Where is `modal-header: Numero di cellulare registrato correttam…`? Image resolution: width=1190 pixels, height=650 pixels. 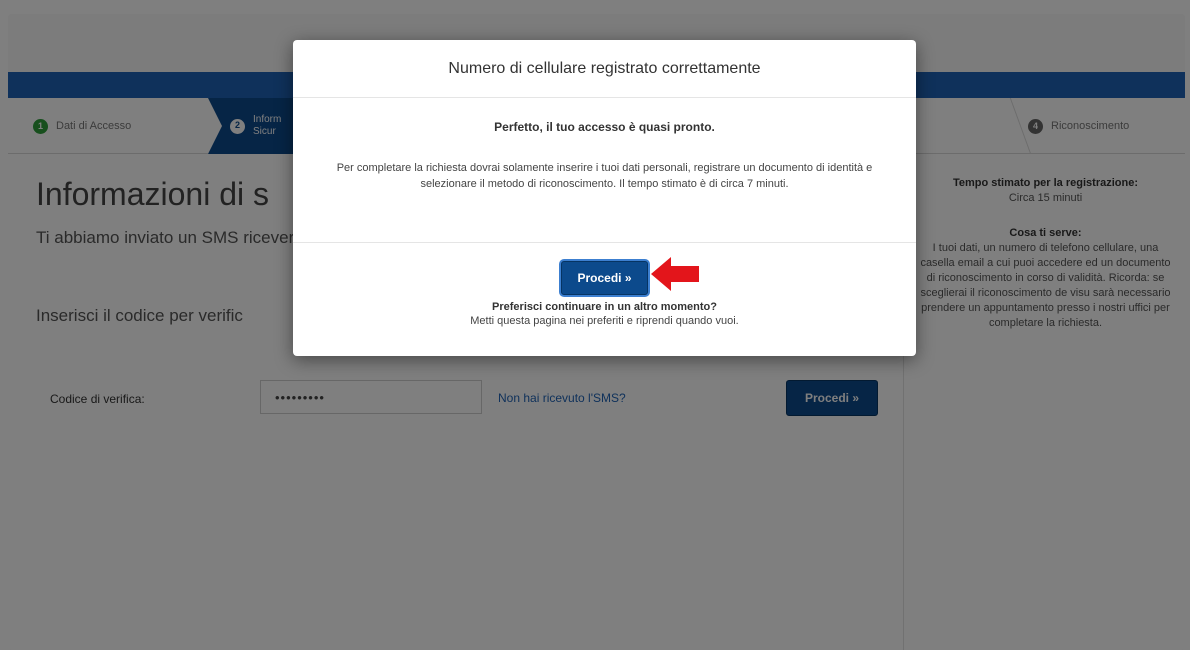 modal-header: Numero di cellulare registrato correttam… is located at coordinates (604, 69).